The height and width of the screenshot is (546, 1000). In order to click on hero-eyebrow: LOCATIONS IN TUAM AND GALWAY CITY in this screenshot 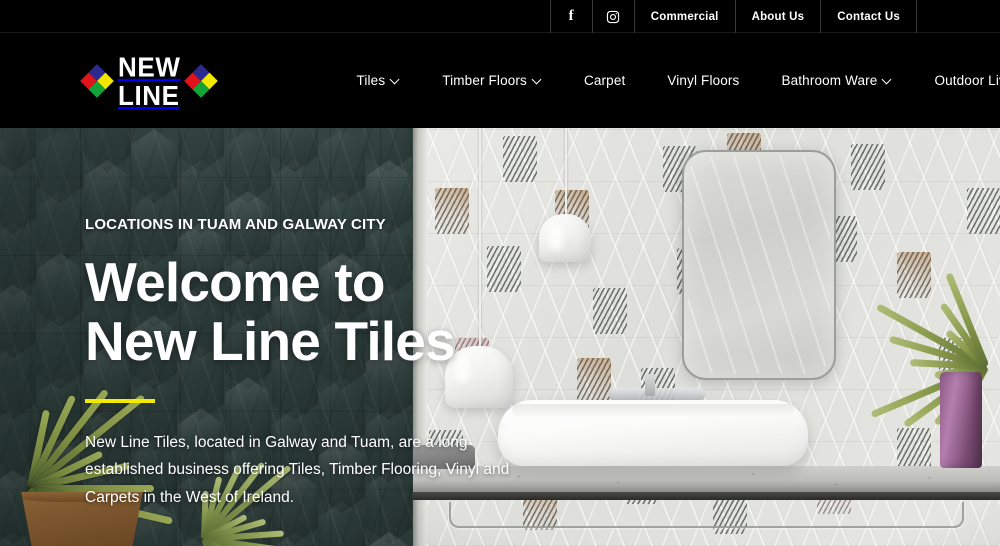, I will do `click(235, 224)`.